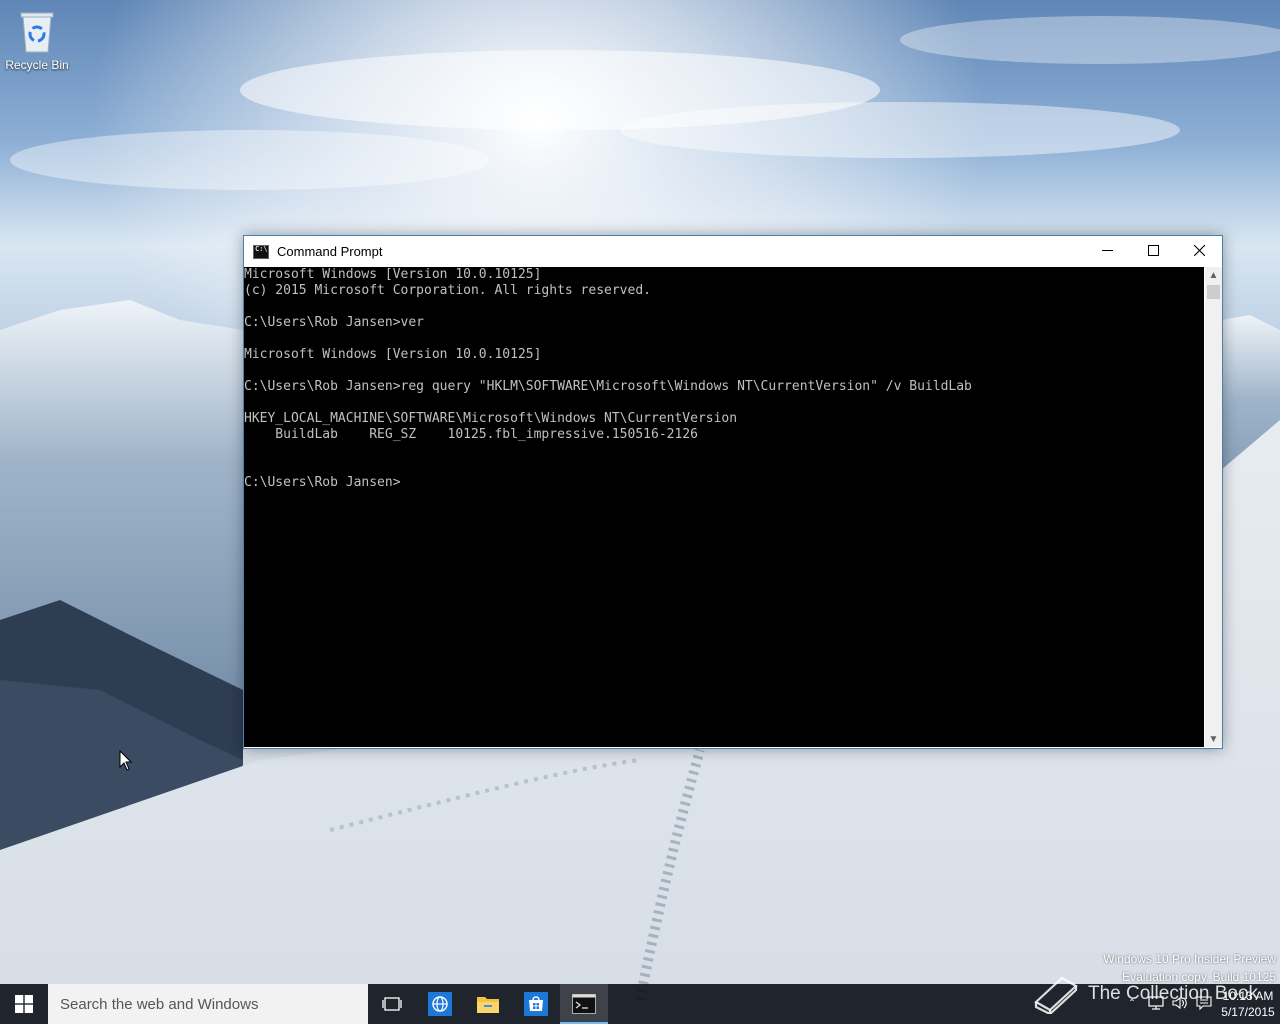 This screenshot has width=1280, height=1024. I want to click on window-title: Command Prompt, so click(330, 251).